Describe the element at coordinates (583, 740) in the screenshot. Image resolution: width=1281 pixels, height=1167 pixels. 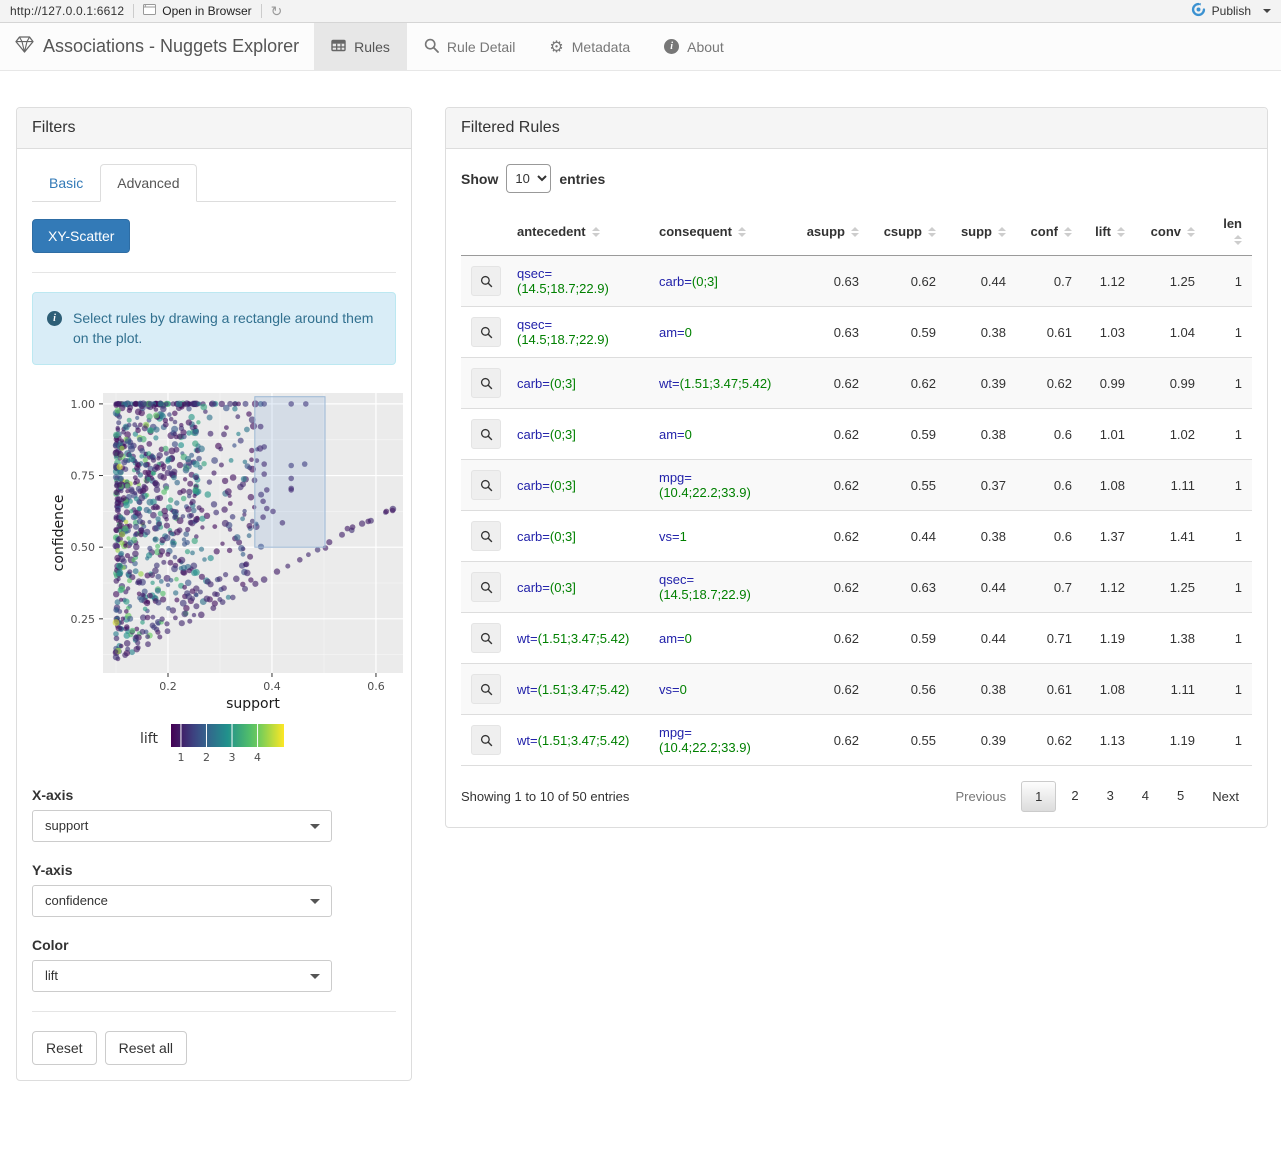
I see `attribute-value: (1.51;3.47;5.42)` at that location.